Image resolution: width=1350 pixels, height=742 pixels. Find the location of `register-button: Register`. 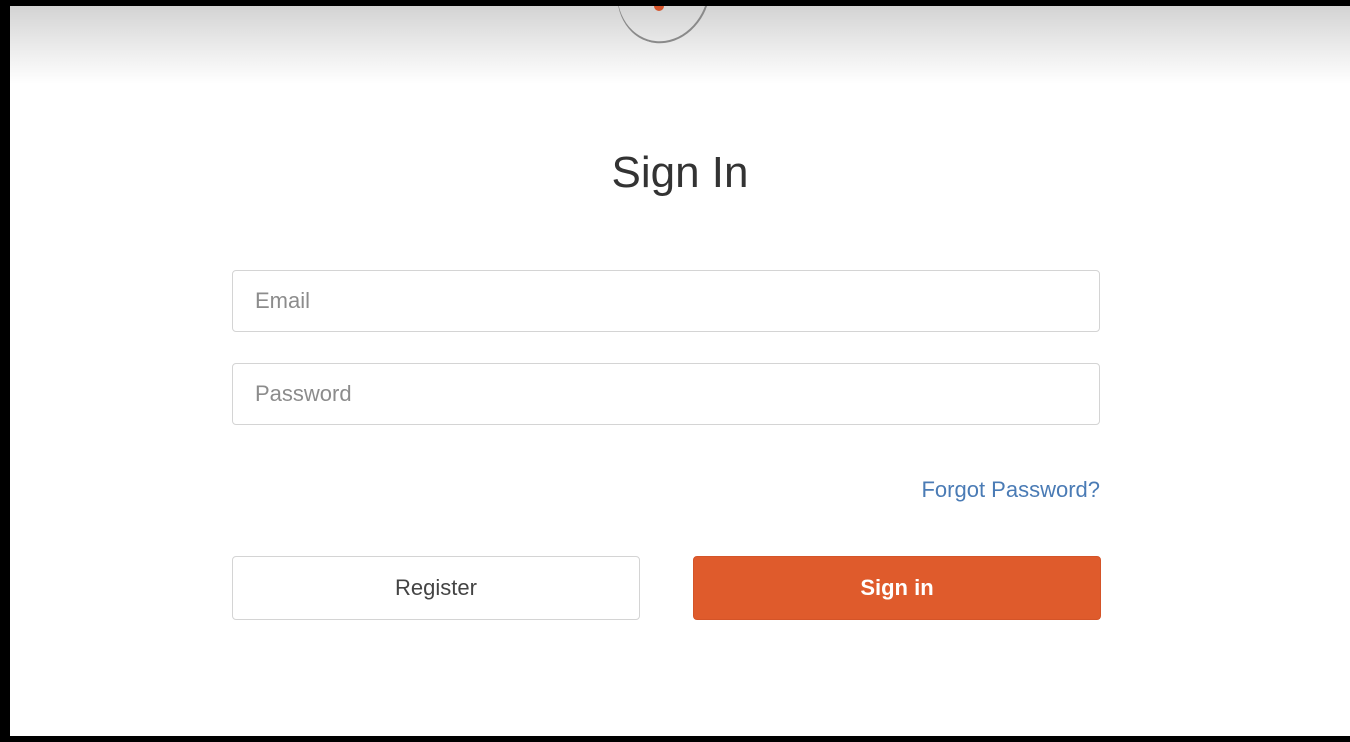

register-button: Register is located at coordinates (436, 588).